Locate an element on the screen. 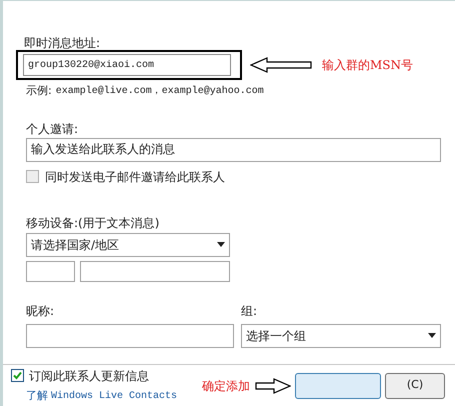  checkbox-label: 订阅此联系人更新信息 is located at coordinates (89, 376).